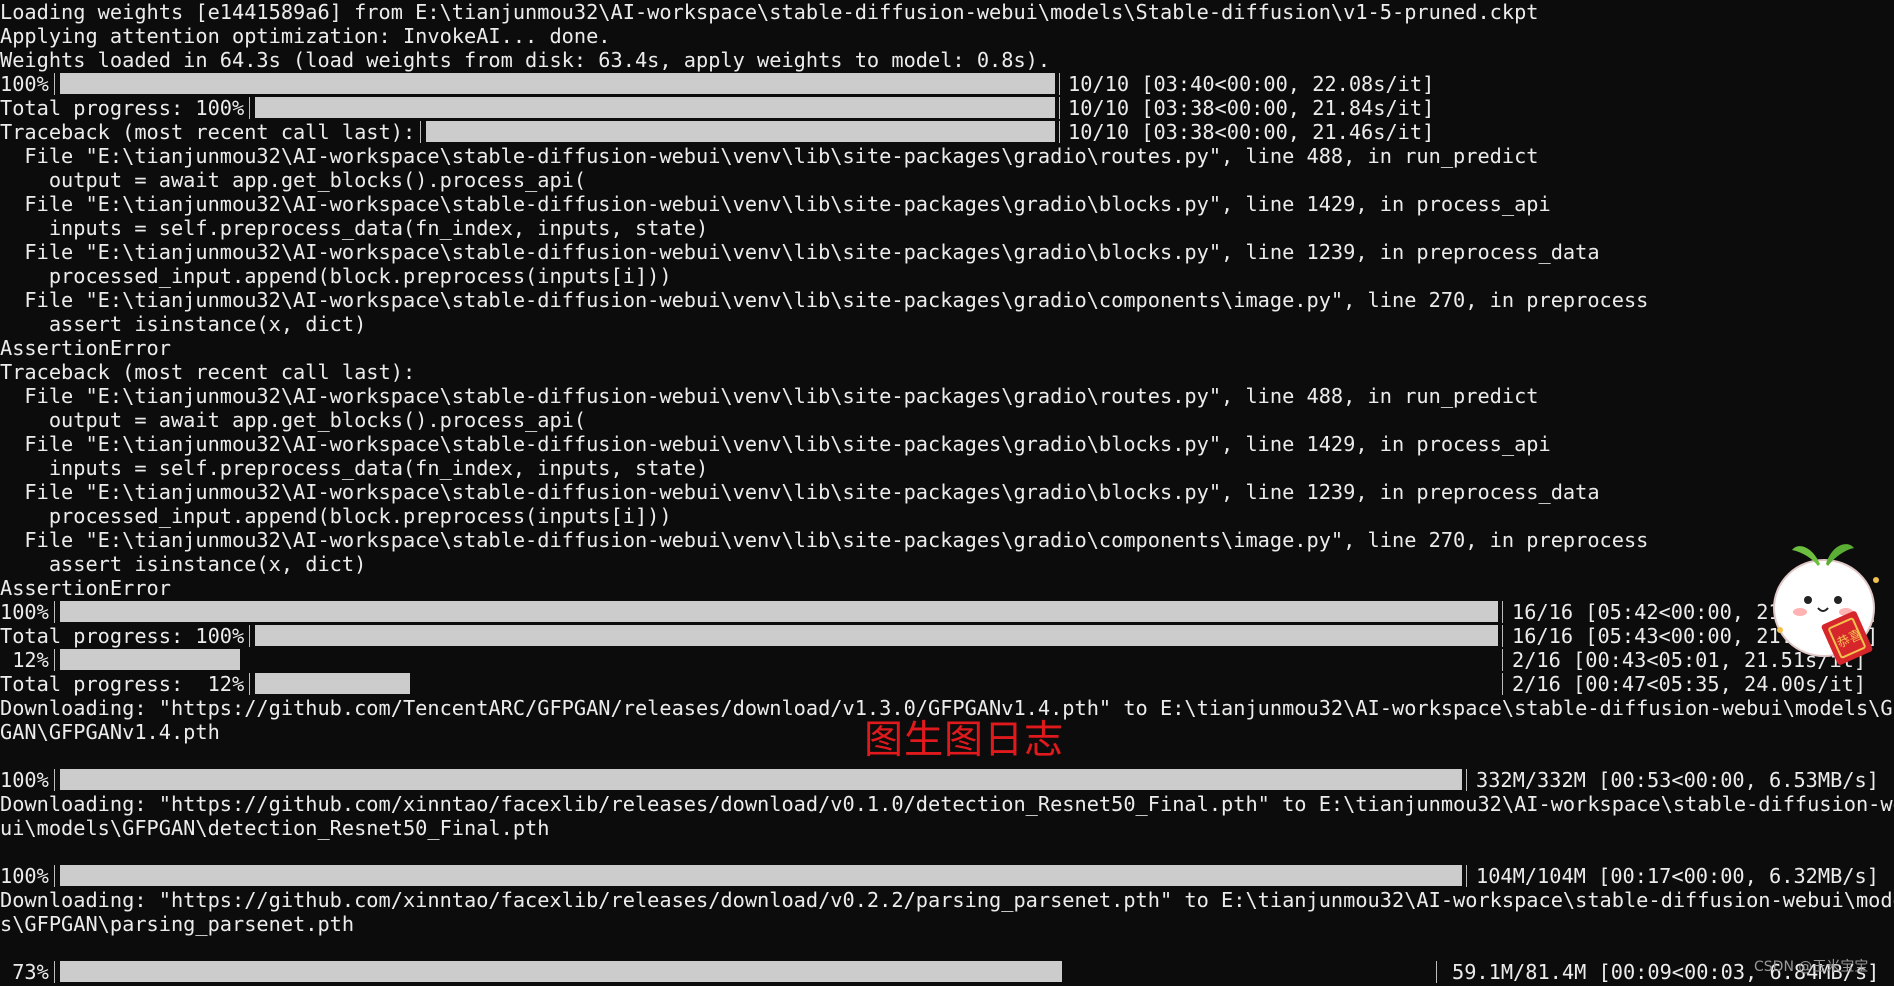 The image size is (1894, 986). I want to click on progress-row: 12% 2/16 [00:43<05:01, 21.51s/it], so click(947, 660).